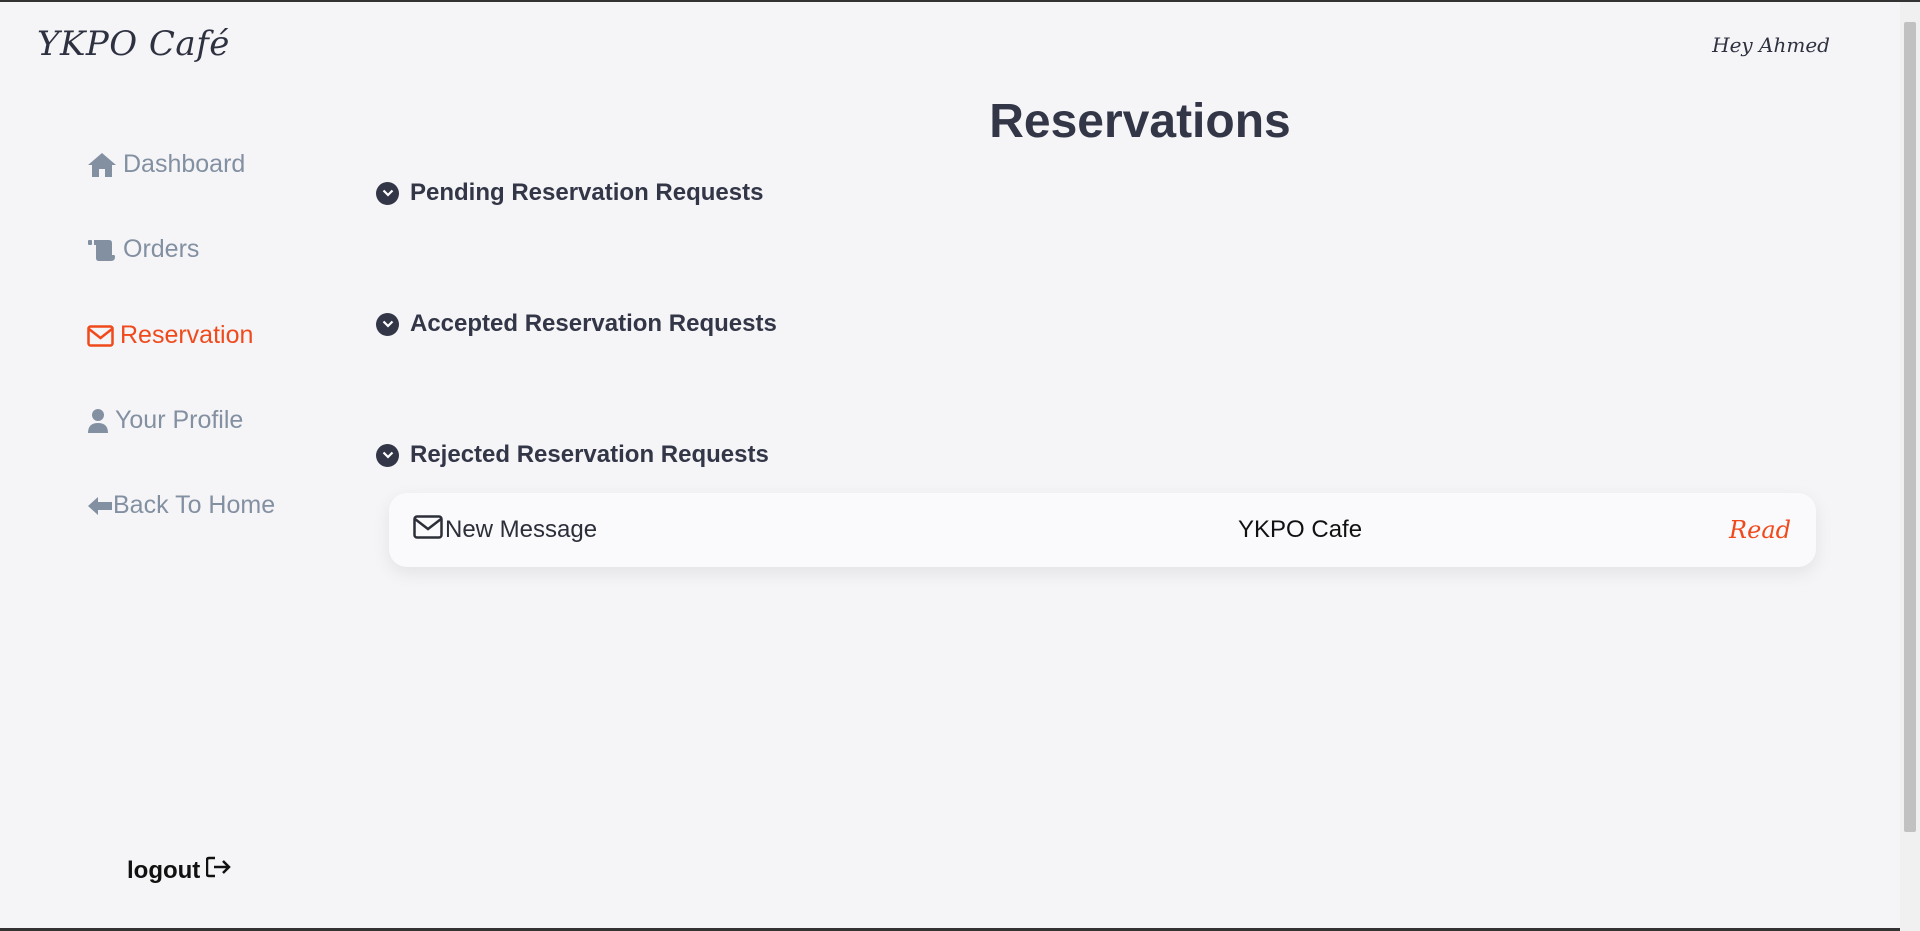 This screenshot has width=1920, height=931. I want to click on section-accepted-toggle: Accepted Reservation Requests, so click(576, 324).